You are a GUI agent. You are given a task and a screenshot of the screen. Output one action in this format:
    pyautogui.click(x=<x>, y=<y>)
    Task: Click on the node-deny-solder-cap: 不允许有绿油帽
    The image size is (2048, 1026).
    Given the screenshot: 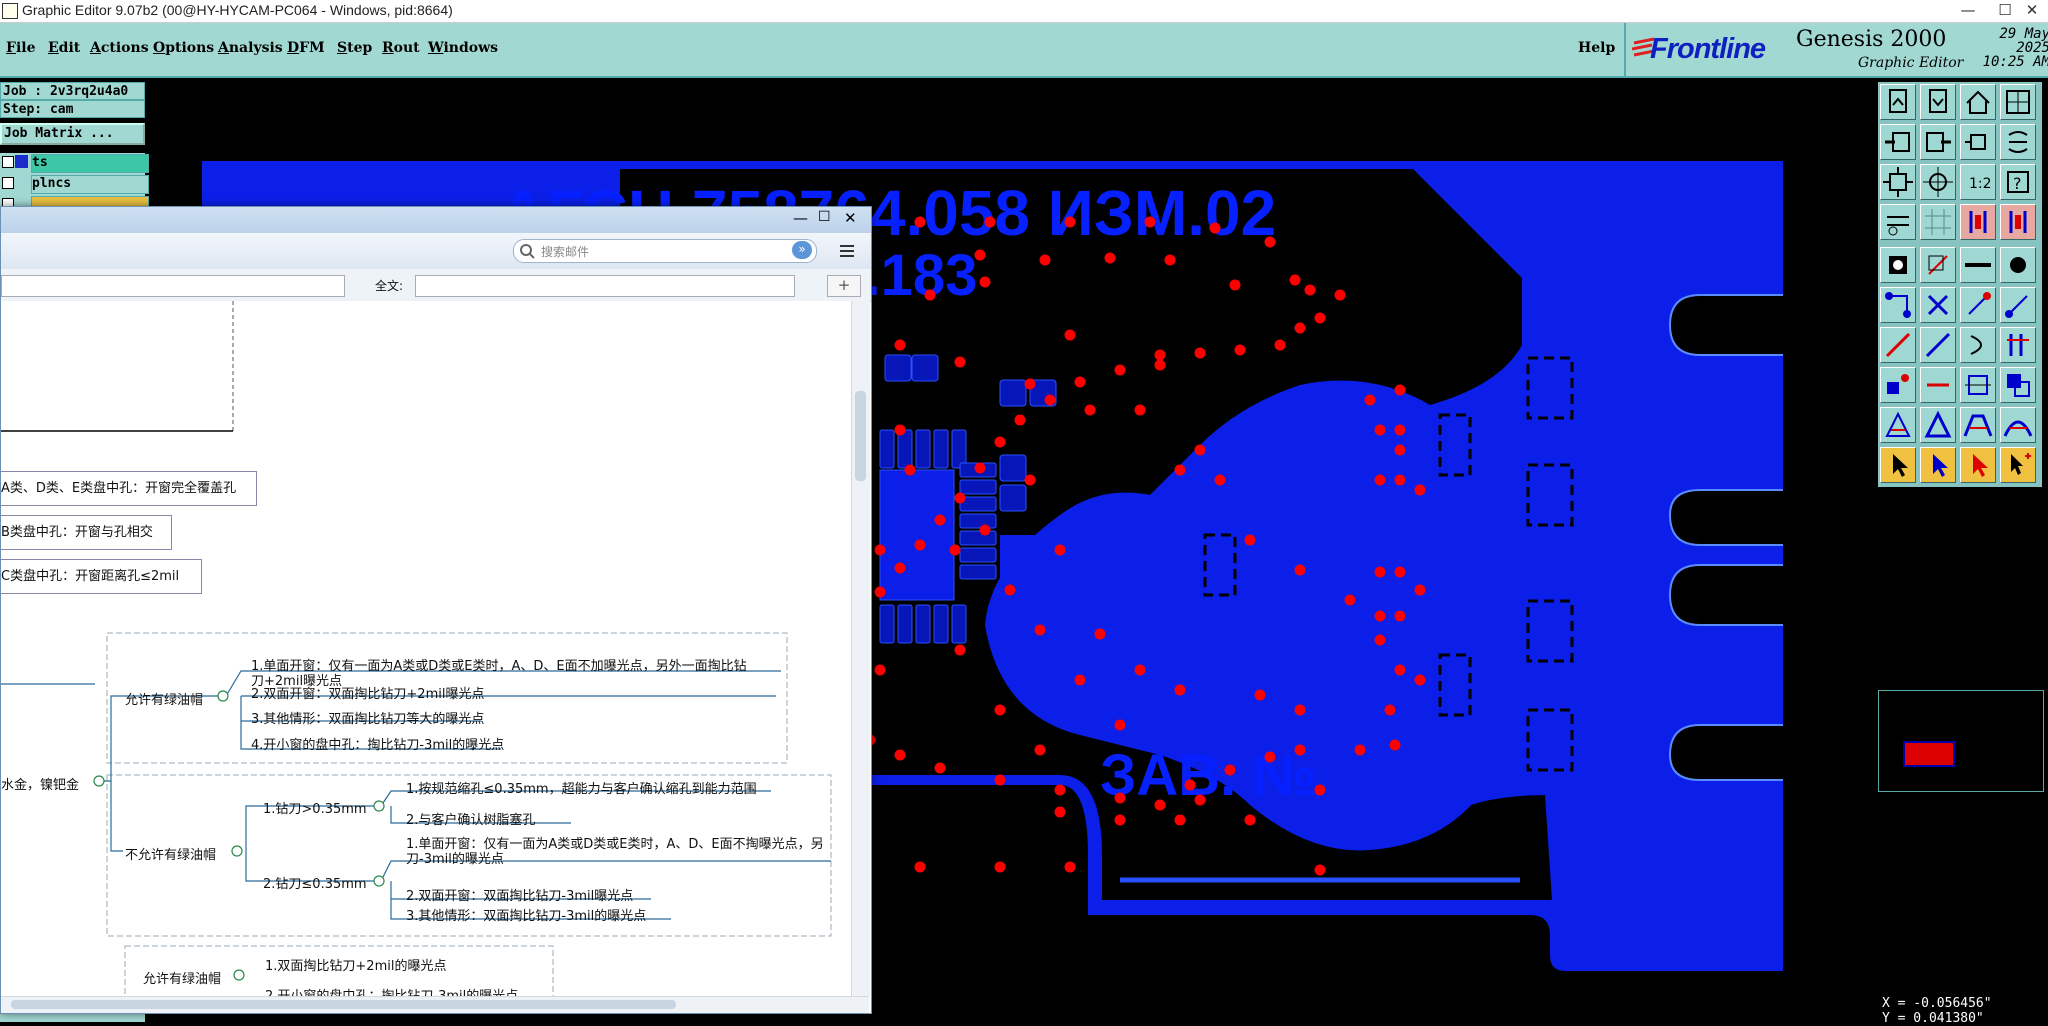 What is the action you would take?
    pyautogui.click(x=170, y=853)
    